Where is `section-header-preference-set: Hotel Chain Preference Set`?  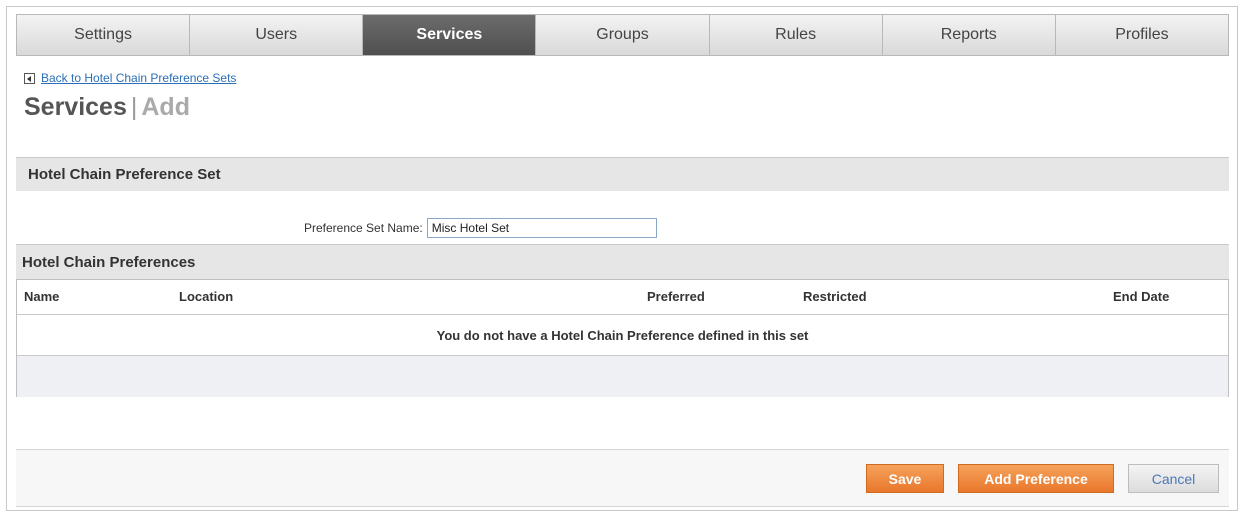 section-header-preference-set: Hotel Chain Preference Set is located at coordinates (622, 174).